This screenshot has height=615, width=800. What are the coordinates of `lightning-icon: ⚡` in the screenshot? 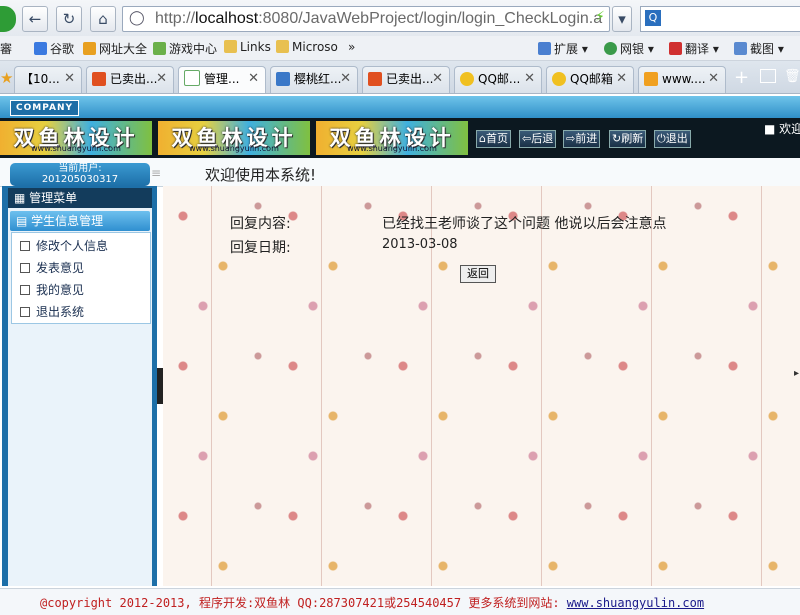 It's located at (600, 17).